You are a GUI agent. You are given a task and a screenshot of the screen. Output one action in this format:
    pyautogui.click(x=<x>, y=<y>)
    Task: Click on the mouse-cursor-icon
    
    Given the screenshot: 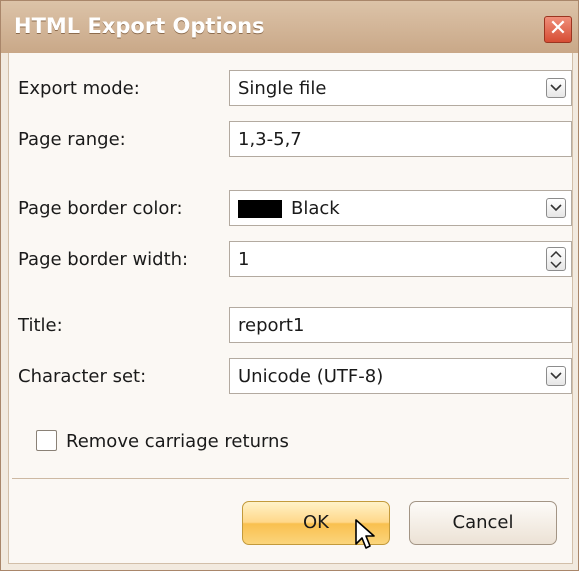 What is the action you would take?
    pyautogui.click(x=365, y=534)
    